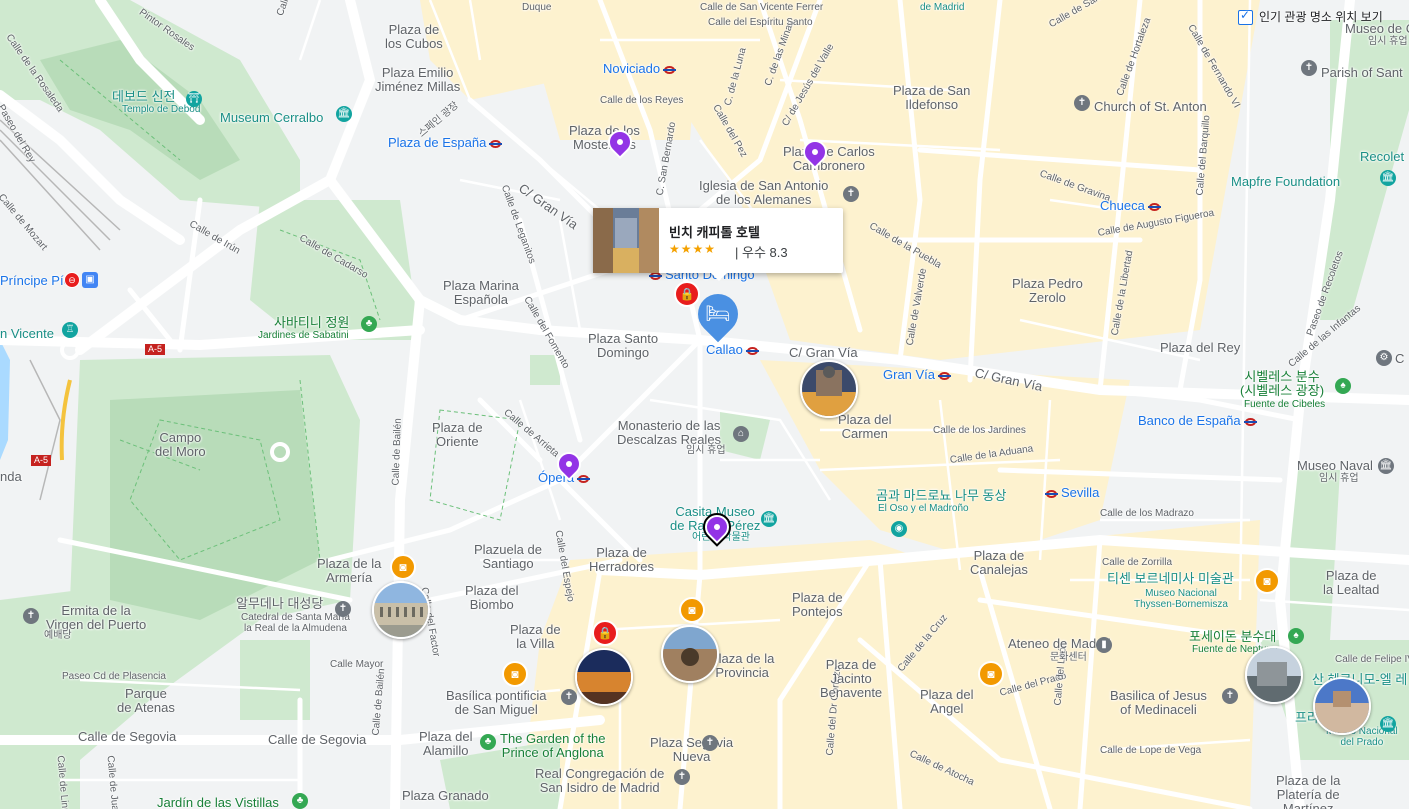 The height and width of the screenshot is (809, 1409). Describe the element at coordinates (445, 143) in the screenshot. I see `metro-label-plaza-espana: Plaza de España` at that location.